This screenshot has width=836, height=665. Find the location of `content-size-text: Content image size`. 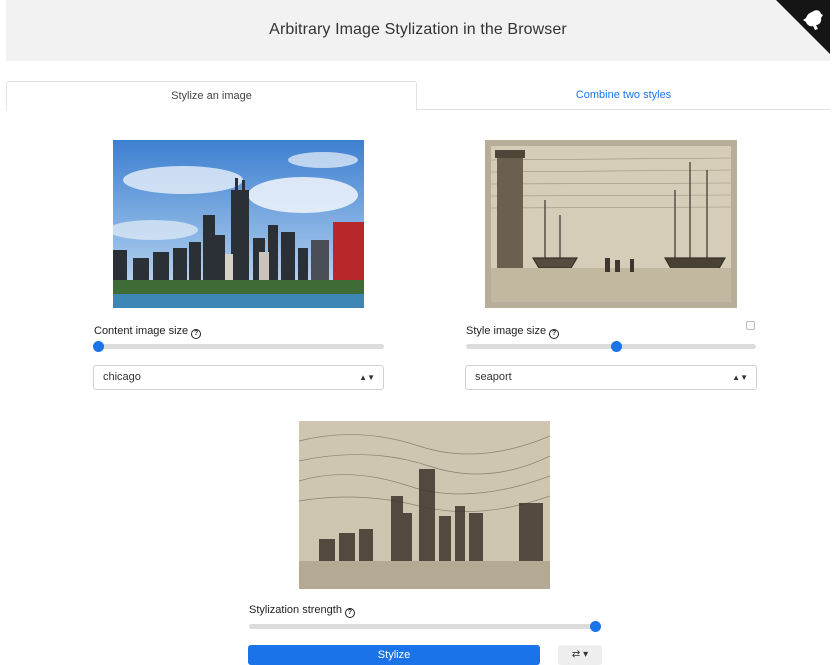

content-size-text: Content image size is located at coordinates (141, 331).